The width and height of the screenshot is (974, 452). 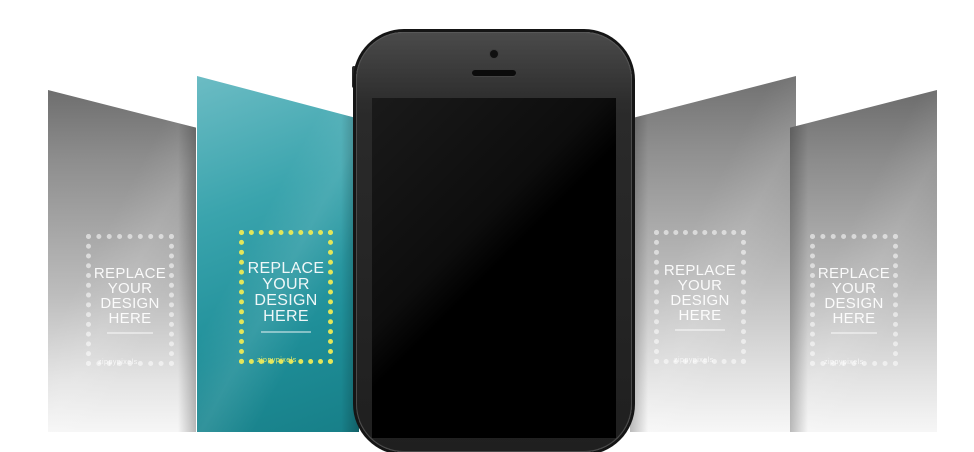 I want to click on phone-camera-icon, so click(x=494, y=54).